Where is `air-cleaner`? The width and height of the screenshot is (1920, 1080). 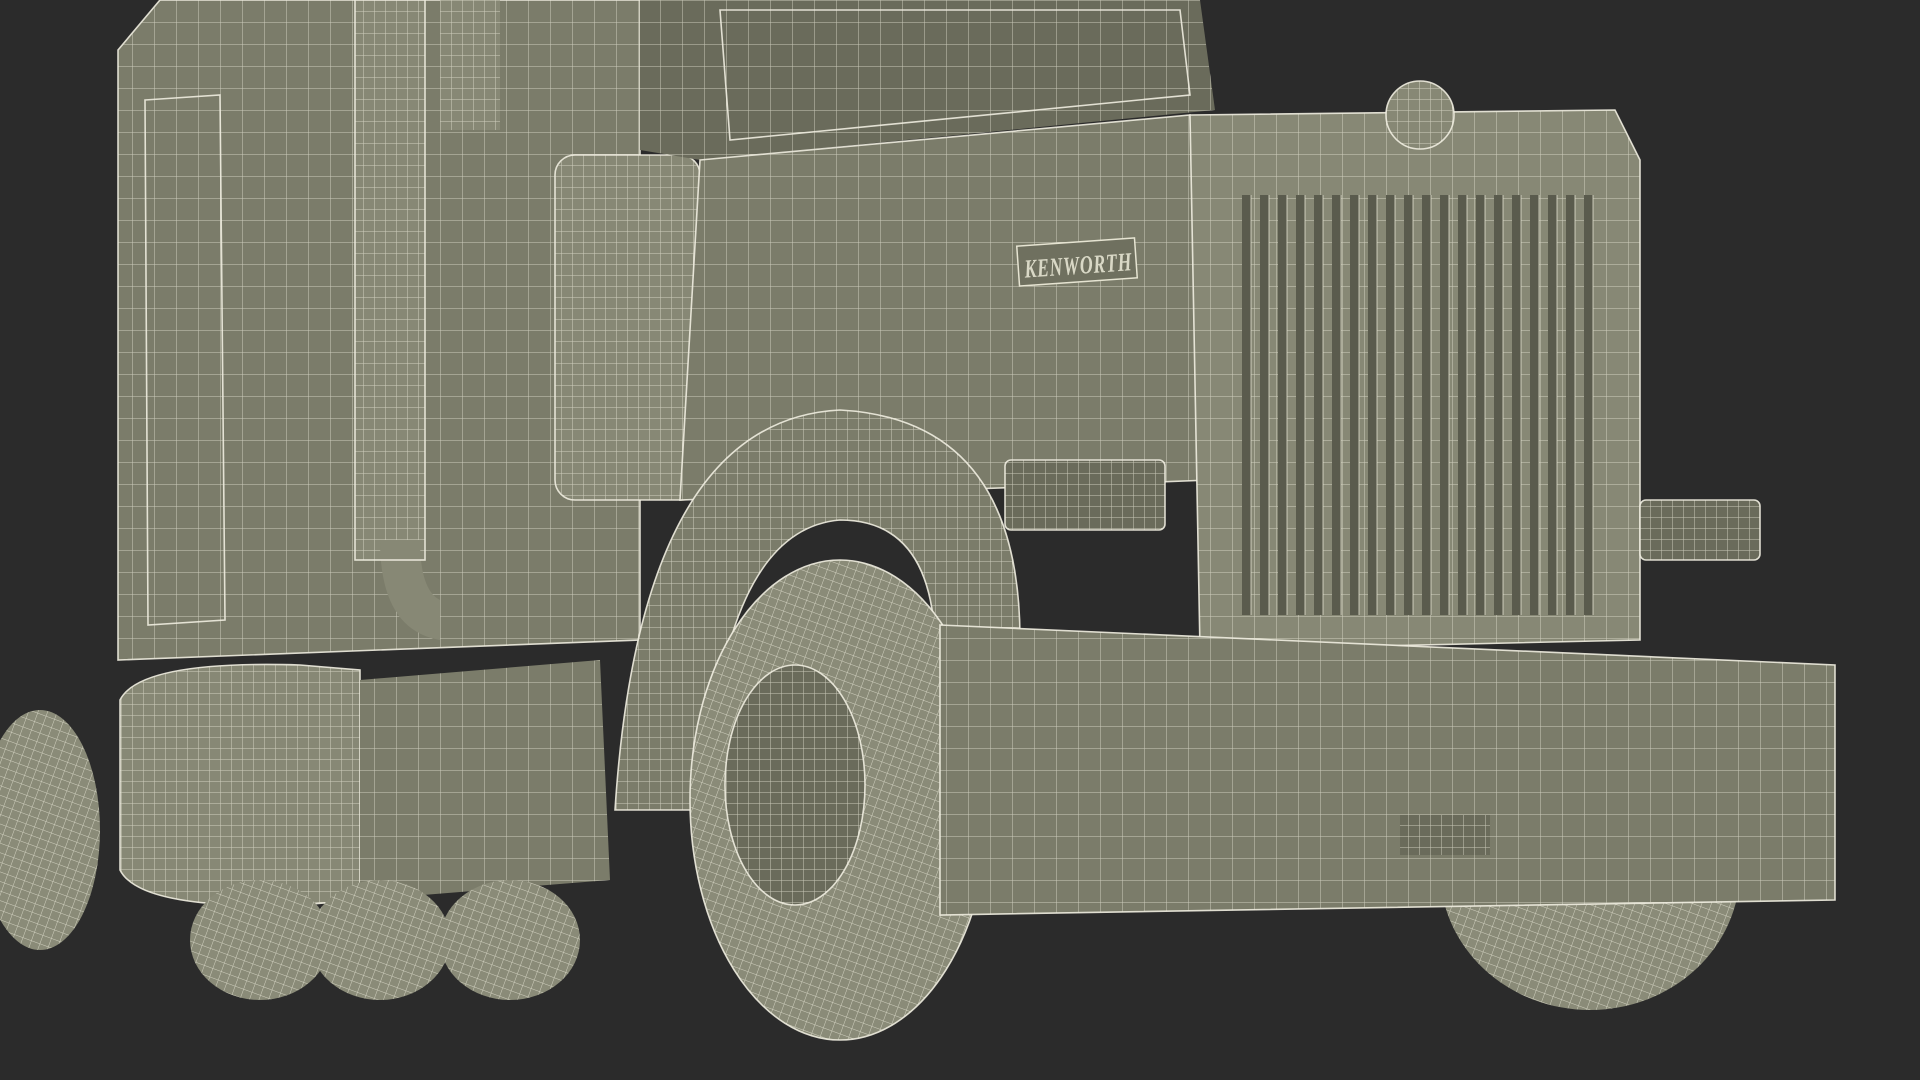
air-cleaner is located at coordinates (627, 327).